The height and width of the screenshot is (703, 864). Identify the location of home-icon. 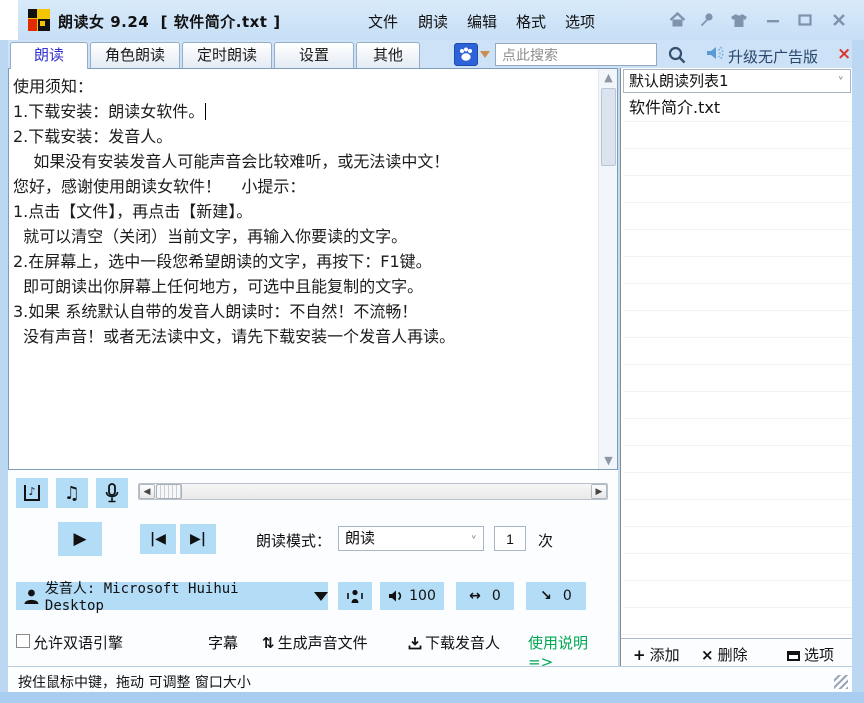
(677, 20).